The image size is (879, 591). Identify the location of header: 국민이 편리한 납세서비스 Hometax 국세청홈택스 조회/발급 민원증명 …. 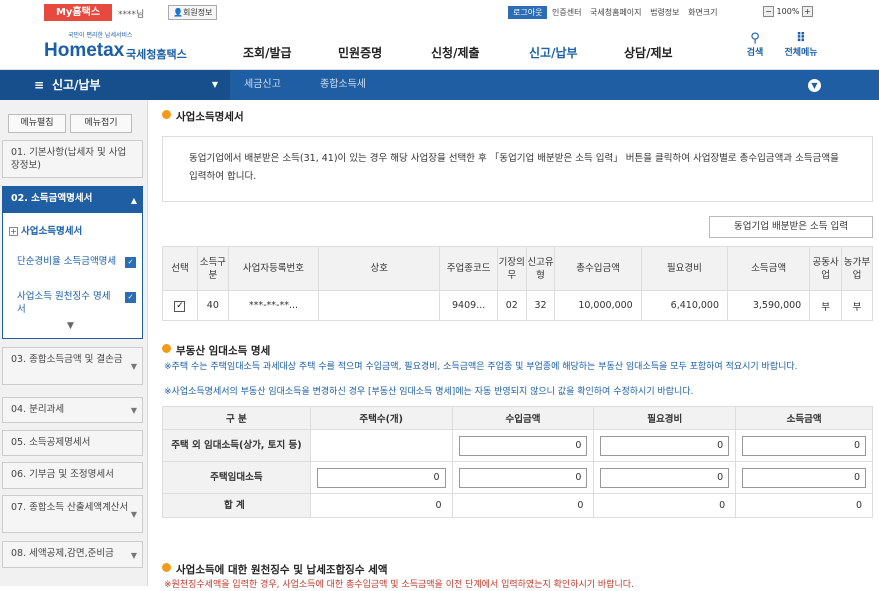
(439, 49).